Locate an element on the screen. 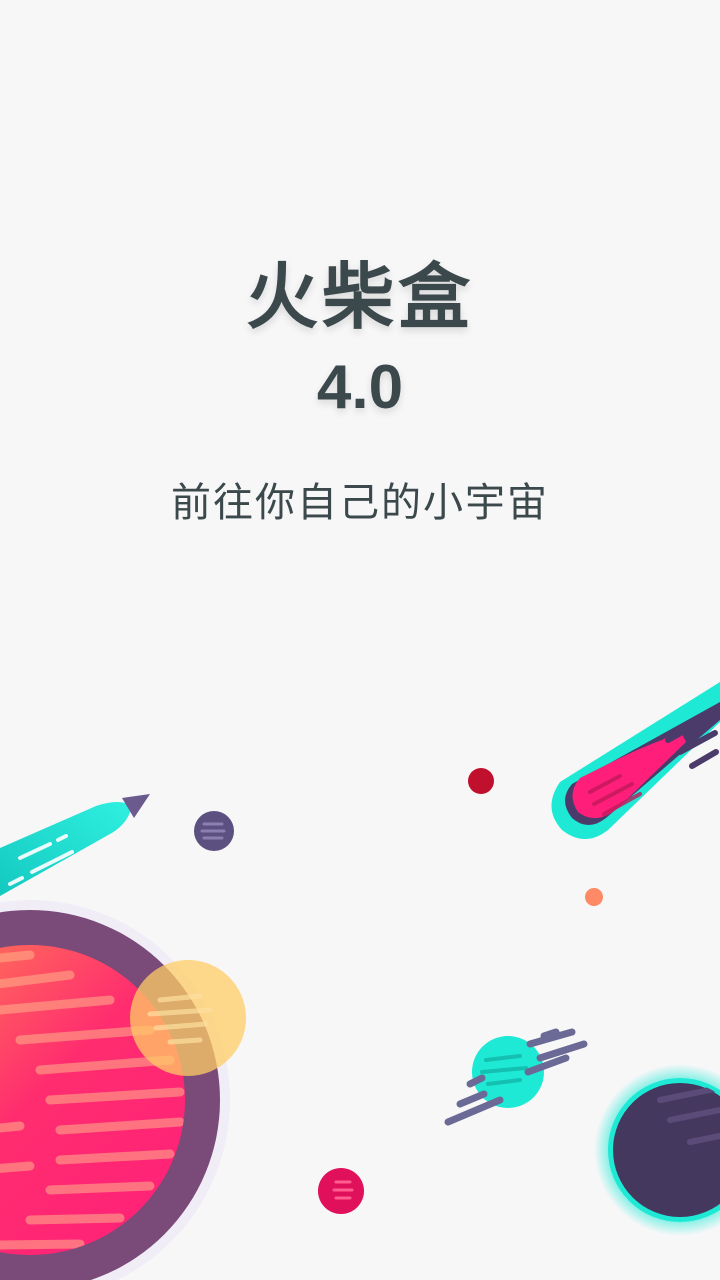 The height and width of the screenshot is (1280, 720). small-planet-icon is located at coordinates (214, 831).